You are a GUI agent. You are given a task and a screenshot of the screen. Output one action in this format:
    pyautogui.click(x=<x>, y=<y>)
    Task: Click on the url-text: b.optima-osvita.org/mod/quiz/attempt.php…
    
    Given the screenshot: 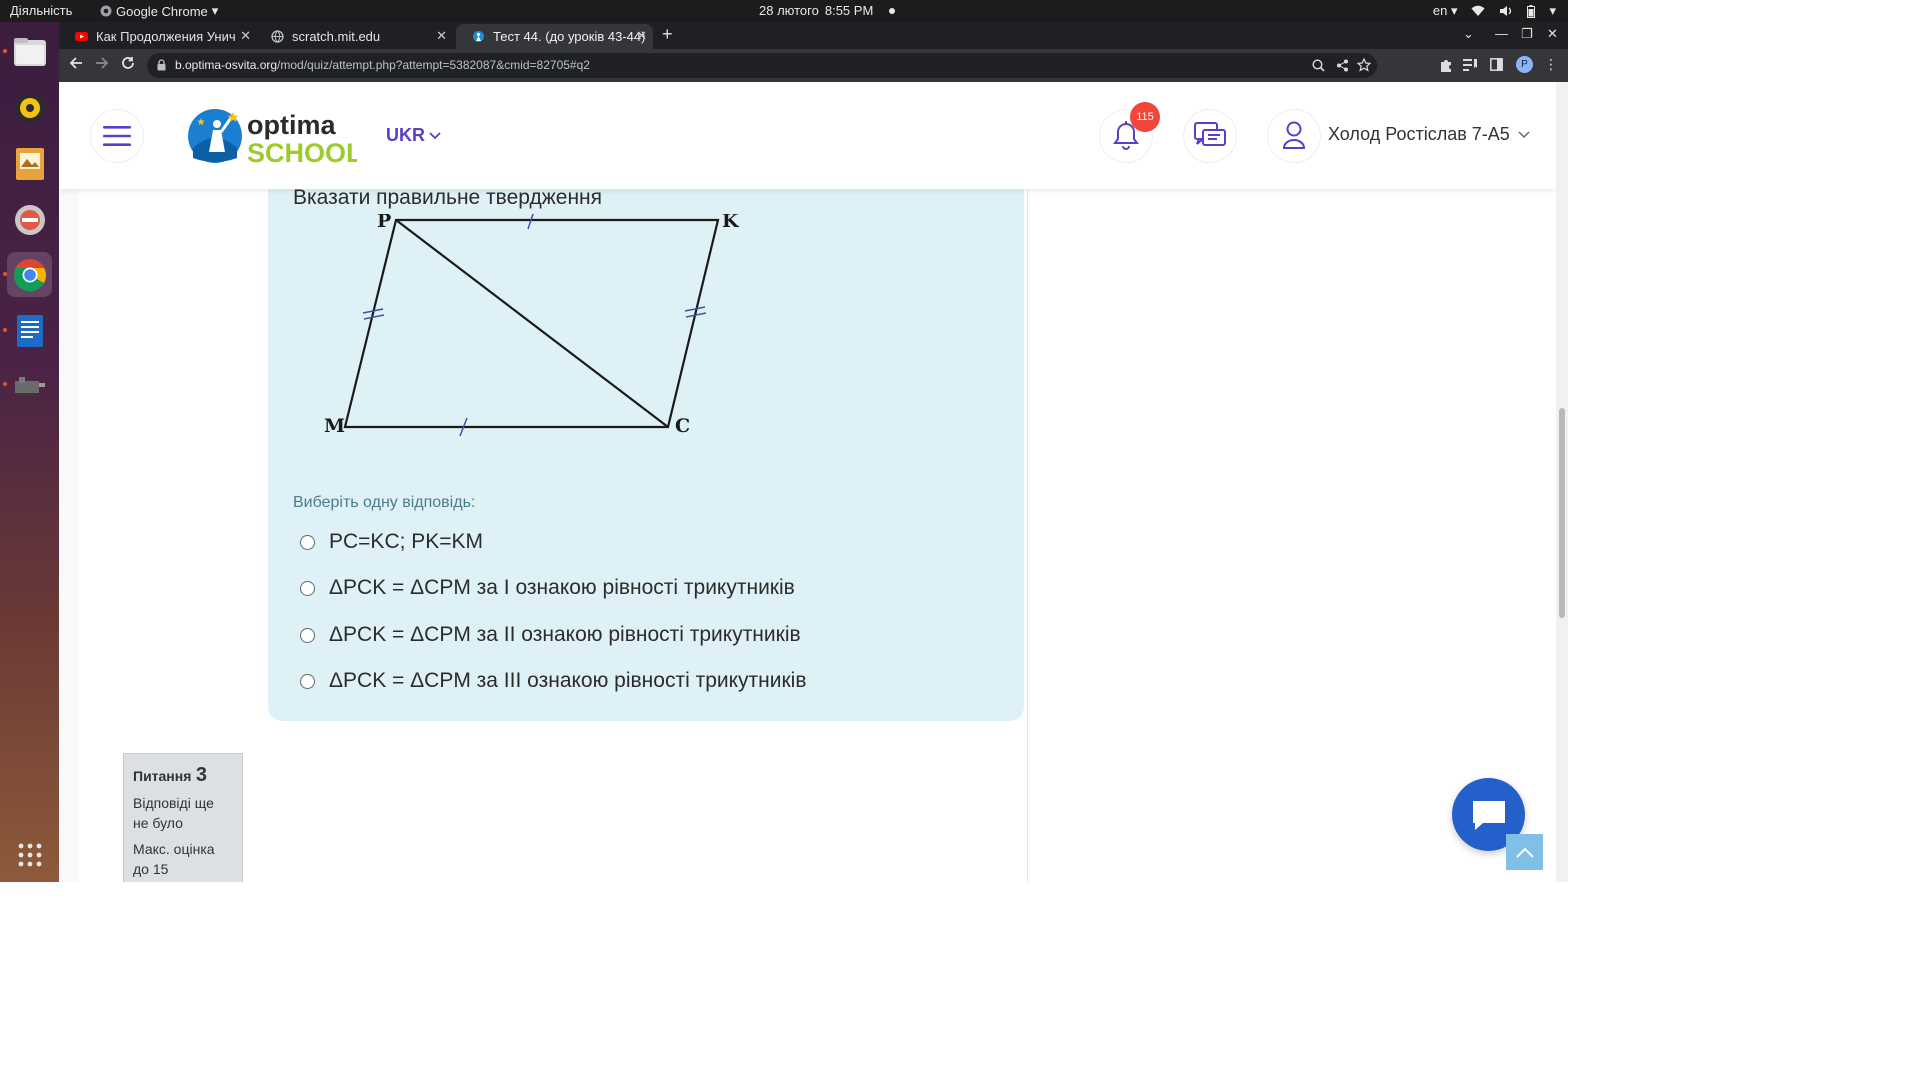 What is the action you would take?
    pyautogui.click(x=382, y=65)
    